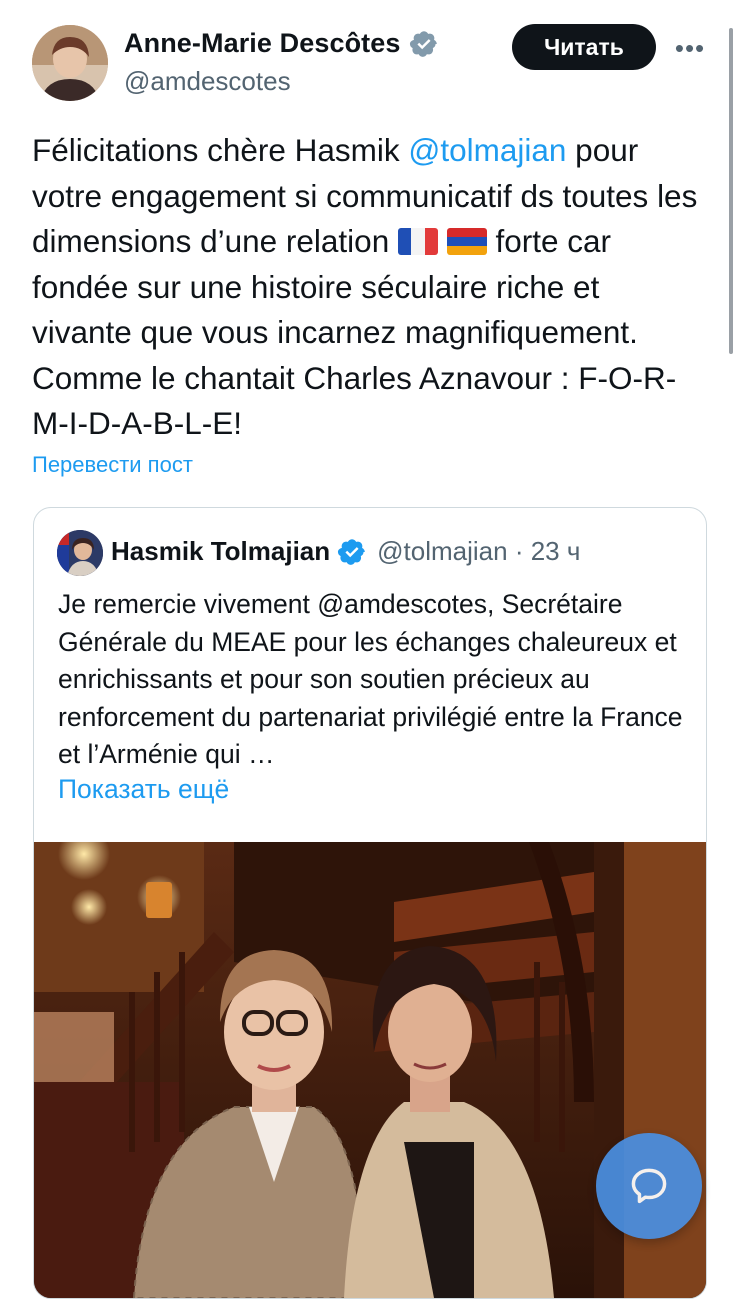 Image resolution: width=739 pixels, height=1299 pixels. Describe the element at coordinates (80, 553) in the screenshot. I see `quoted-author-avatar` at that location.